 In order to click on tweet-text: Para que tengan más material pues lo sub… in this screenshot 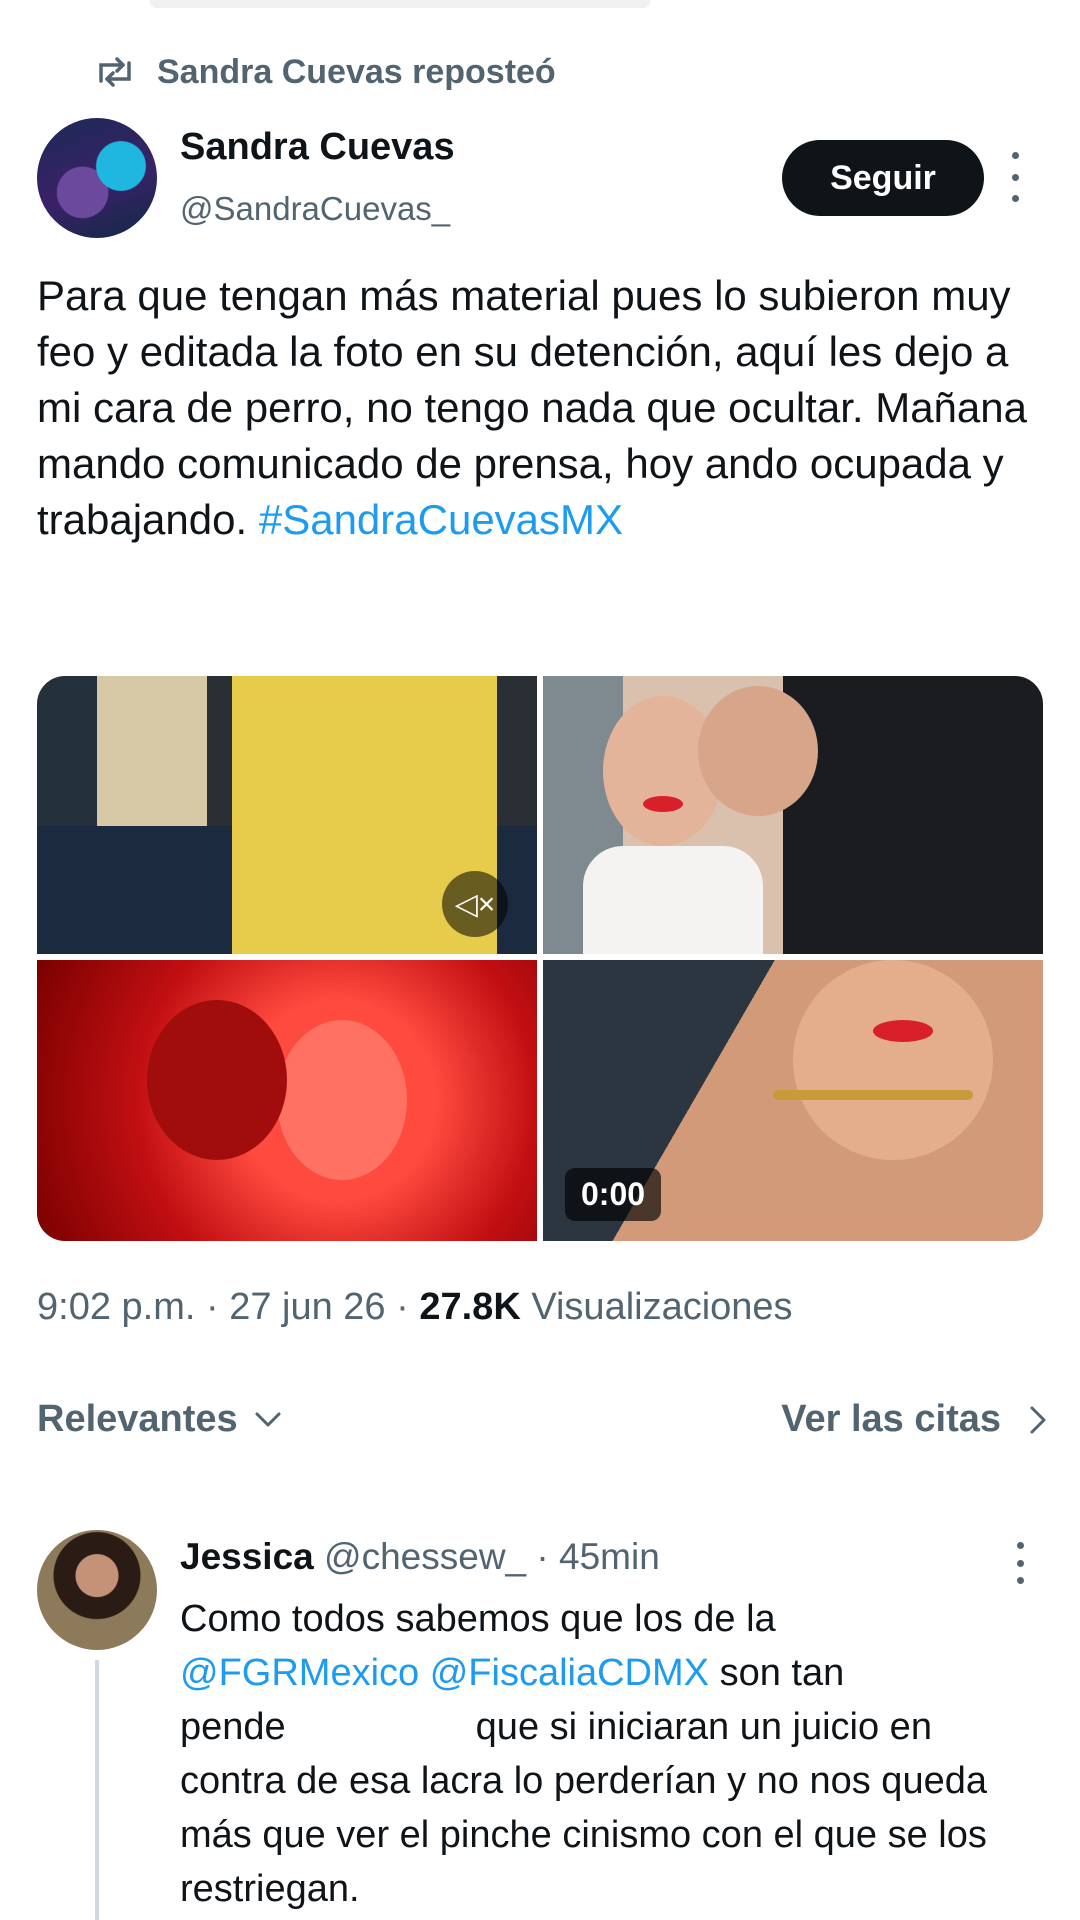, I will do `click(542, 408)`.